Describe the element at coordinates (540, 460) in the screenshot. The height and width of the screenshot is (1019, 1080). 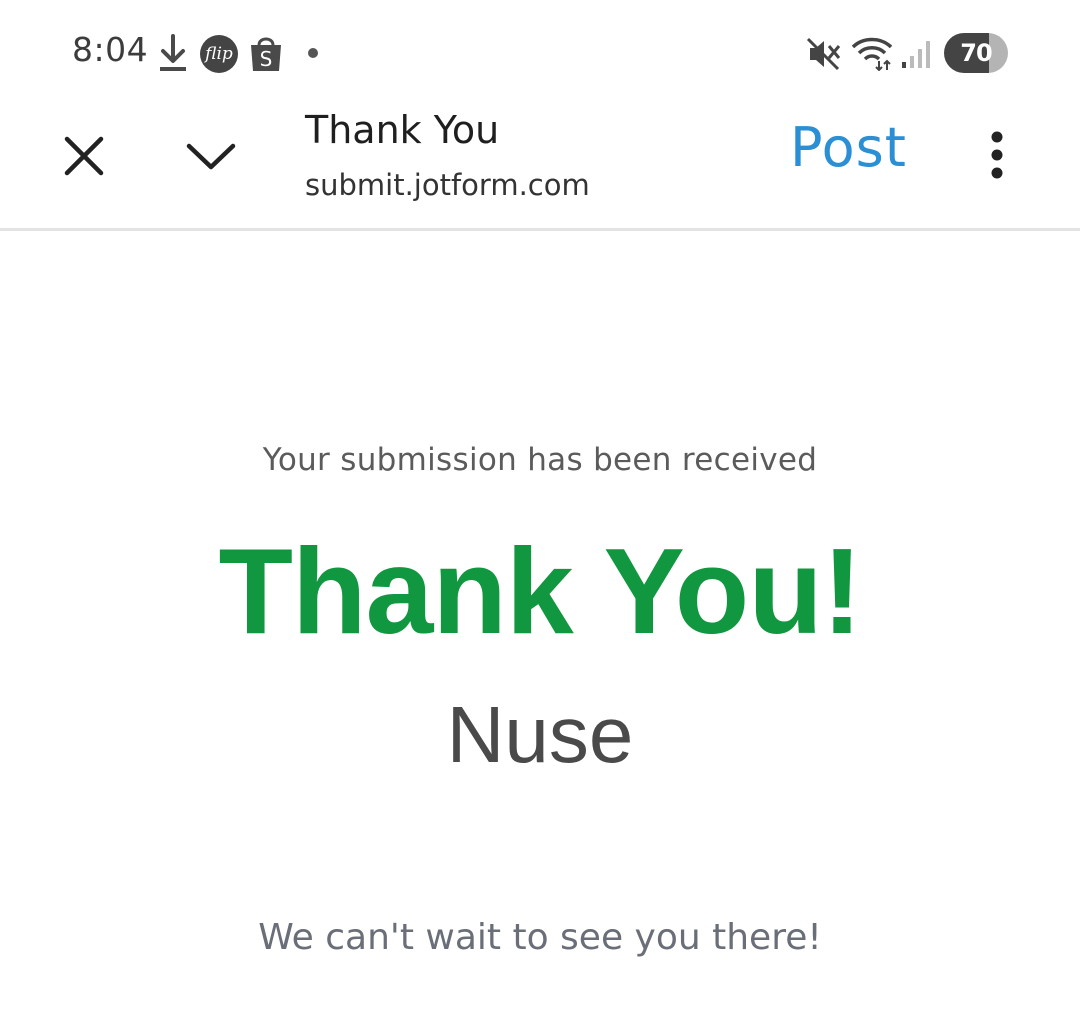
I see `submission-received-text: Your submission has been received` at that location.